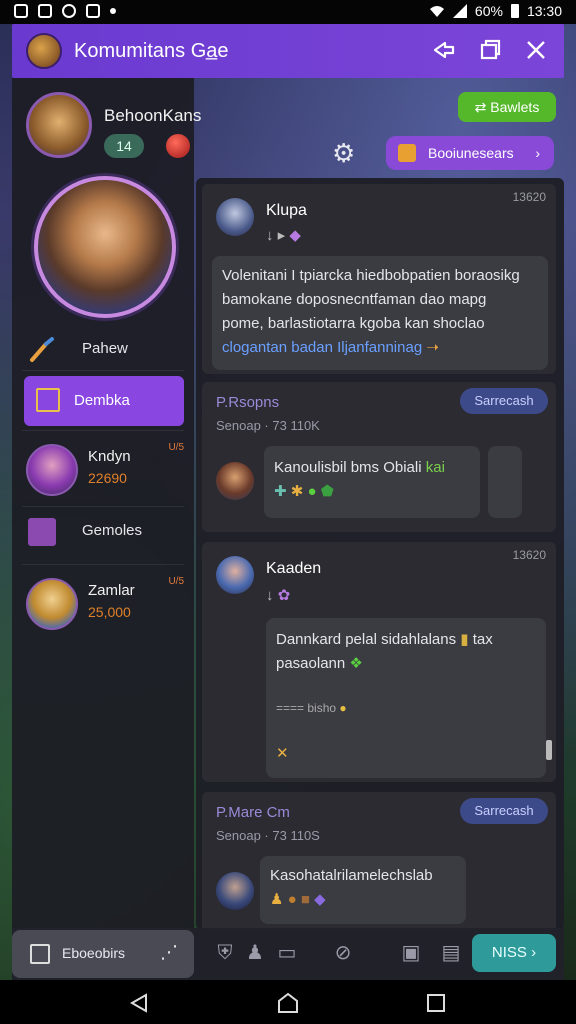 The image size is (576, 1024). Describe the element at coordinates (436, 1003) in the screenshot. I see `recents-icon` at that location.